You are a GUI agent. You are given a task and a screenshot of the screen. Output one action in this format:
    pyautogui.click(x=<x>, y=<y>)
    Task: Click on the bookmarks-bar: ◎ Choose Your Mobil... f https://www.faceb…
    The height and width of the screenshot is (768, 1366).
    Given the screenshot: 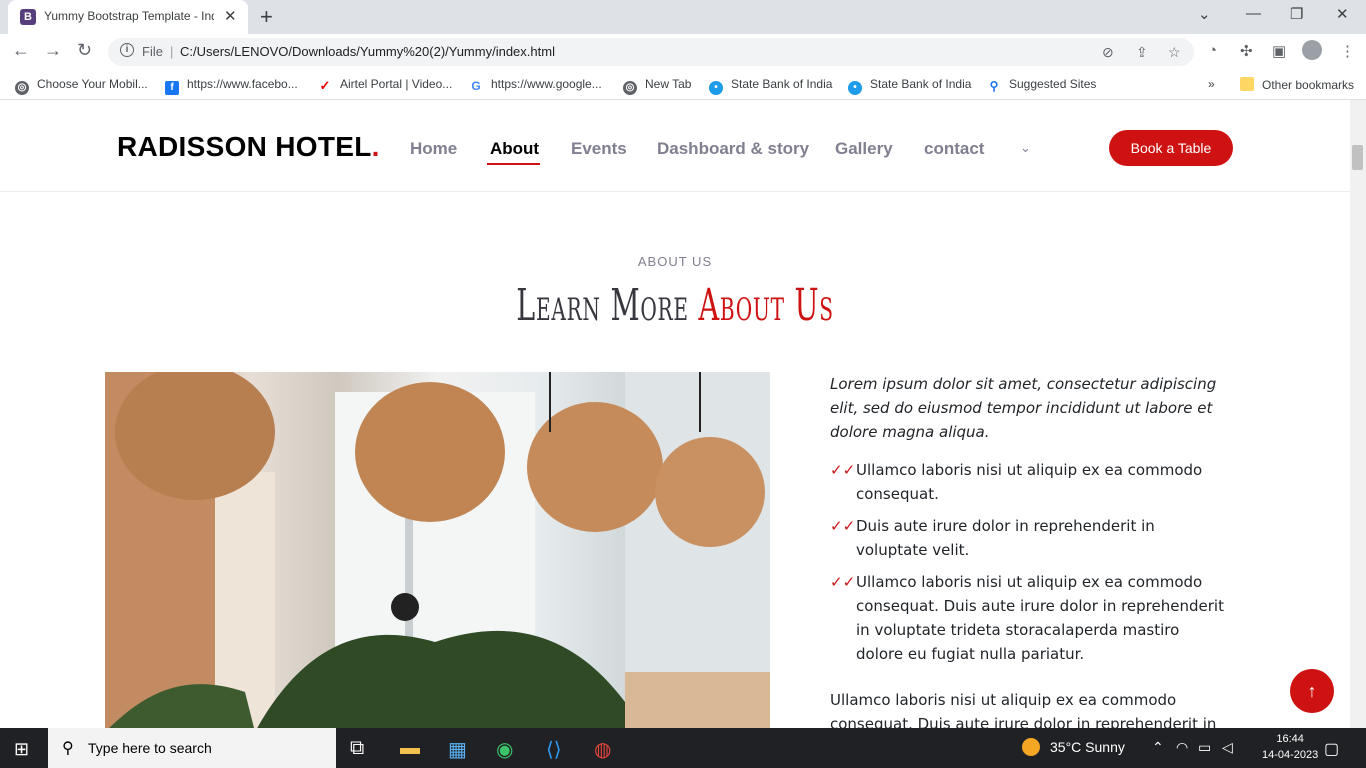 What is the action you would take?
    pyautogui.click(x=683, y=85)
    